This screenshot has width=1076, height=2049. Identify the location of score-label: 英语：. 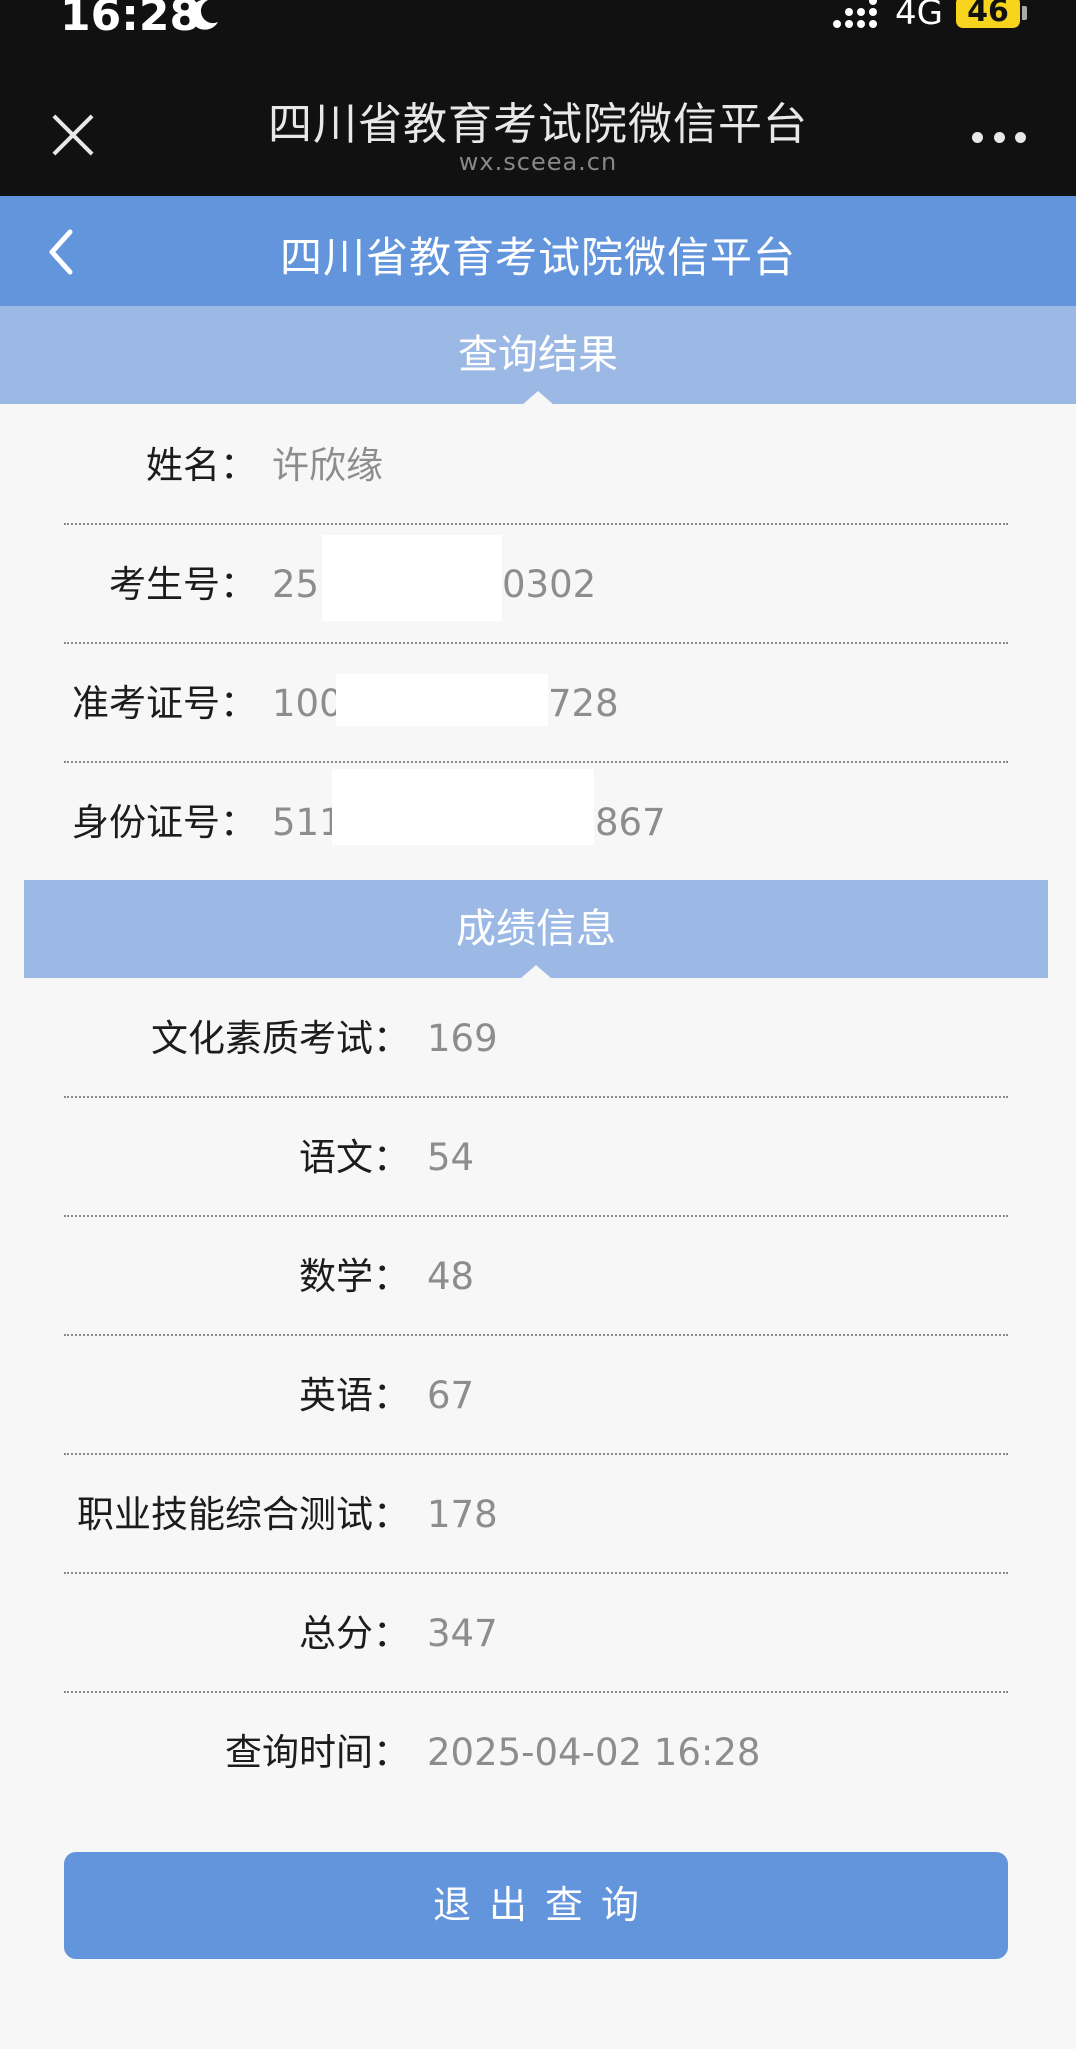
(354, 1395).